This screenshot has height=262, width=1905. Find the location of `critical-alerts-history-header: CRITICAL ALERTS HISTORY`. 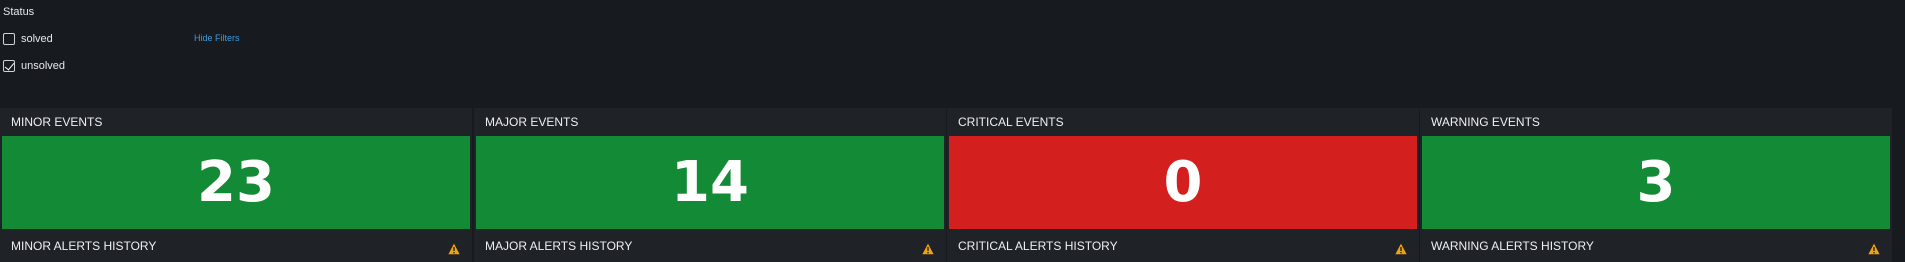

critical-alerts-history-header: CRITICAL ALERTS HISTORY is located at coordinates (1183, 247).